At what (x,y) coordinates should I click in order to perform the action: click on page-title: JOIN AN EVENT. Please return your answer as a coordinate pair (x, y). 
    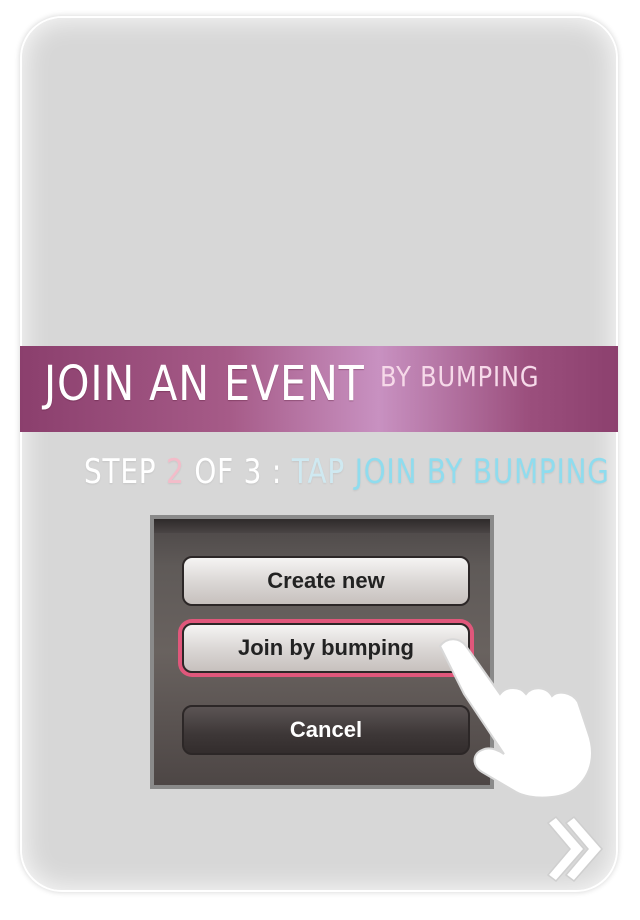
    Looking at the image, I should click on (204, 384).